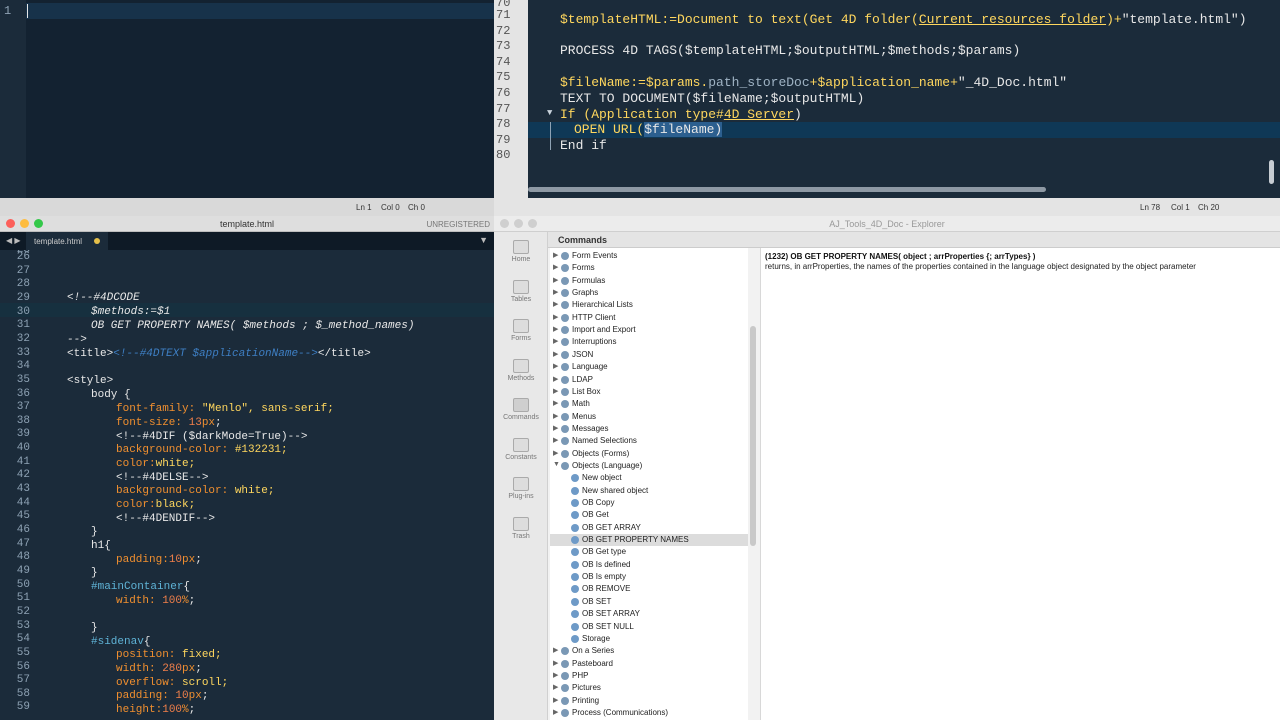 The width and height of the screenshot is (1280, 720). I want to click on command-item: OB Get type, so click(649, 552).